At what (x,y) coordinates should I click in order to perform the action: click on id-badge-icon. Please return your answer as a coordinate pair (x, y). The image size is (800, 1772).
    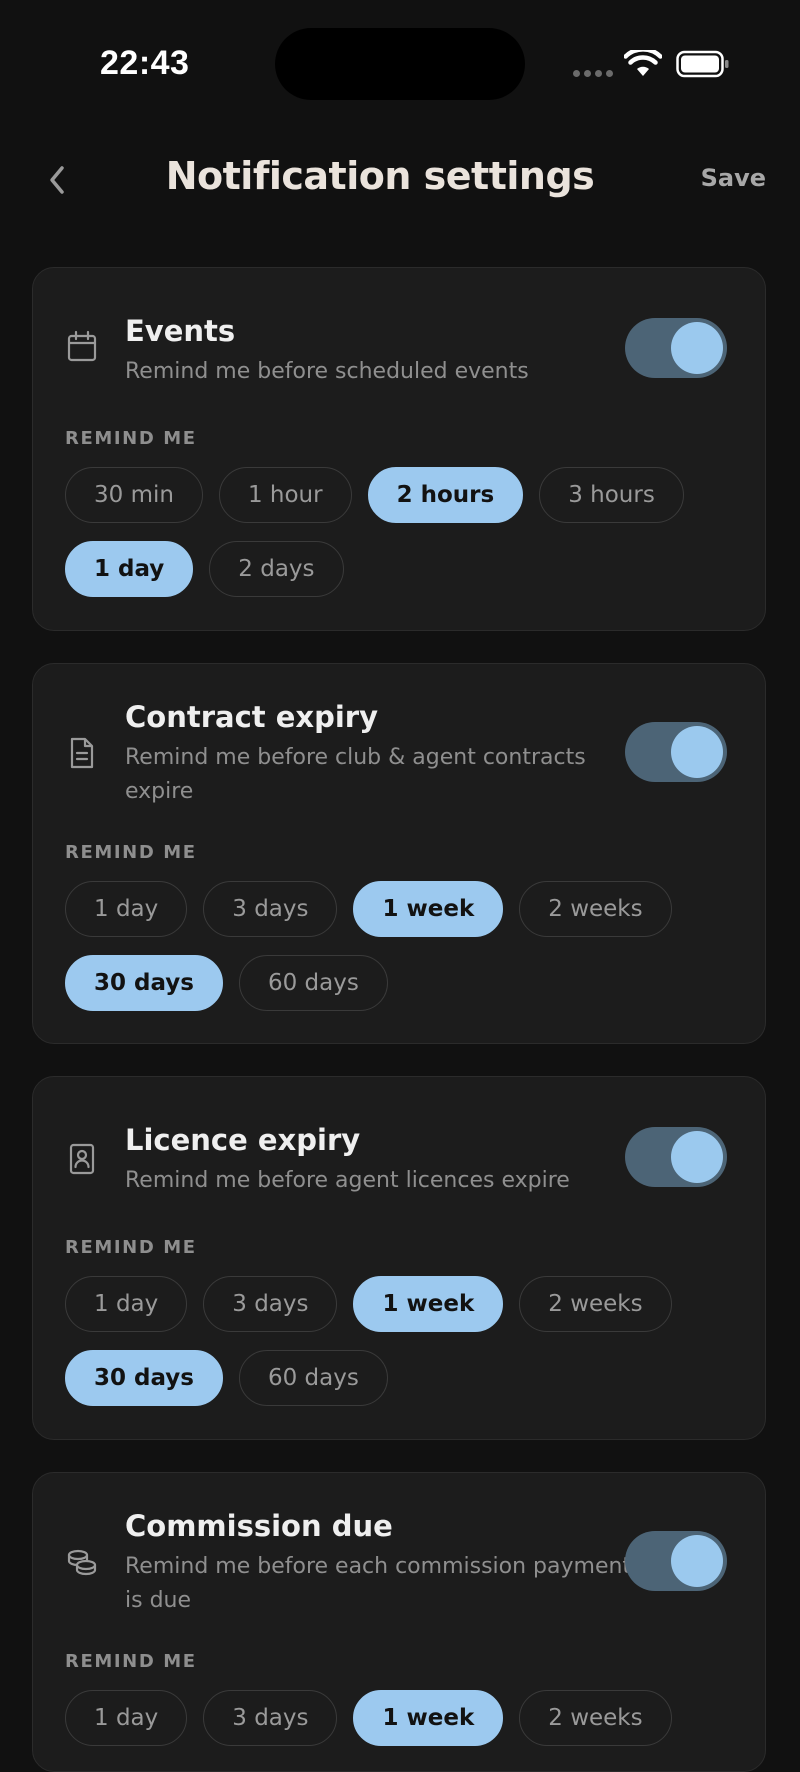
    Looking at the image, I should click on (82, 1159).